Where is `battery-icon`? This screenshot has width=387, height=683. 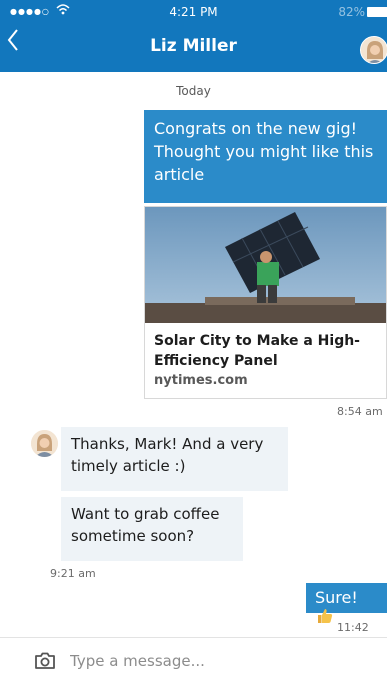
battery-icon is located at coordinates (377, 12).